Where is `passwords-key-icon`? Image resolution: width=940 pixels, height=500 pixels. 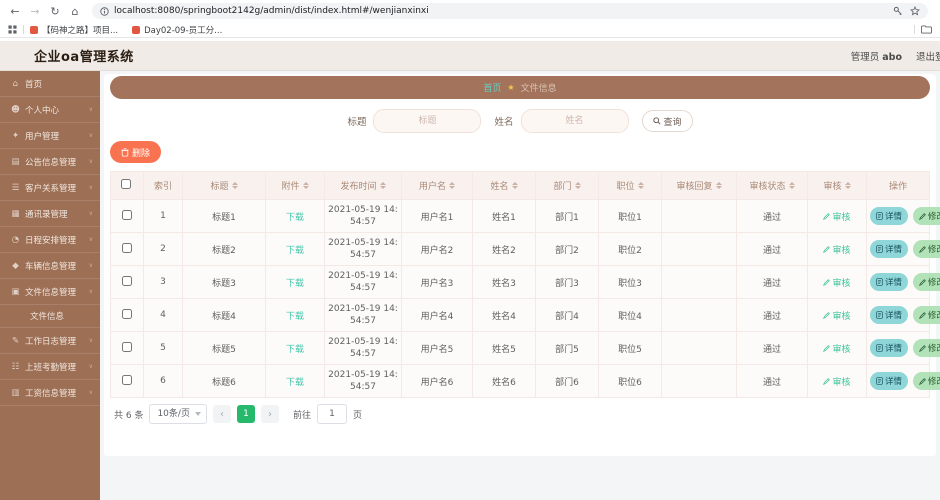
passwords-key-icon is located at coordinates (898, 11).